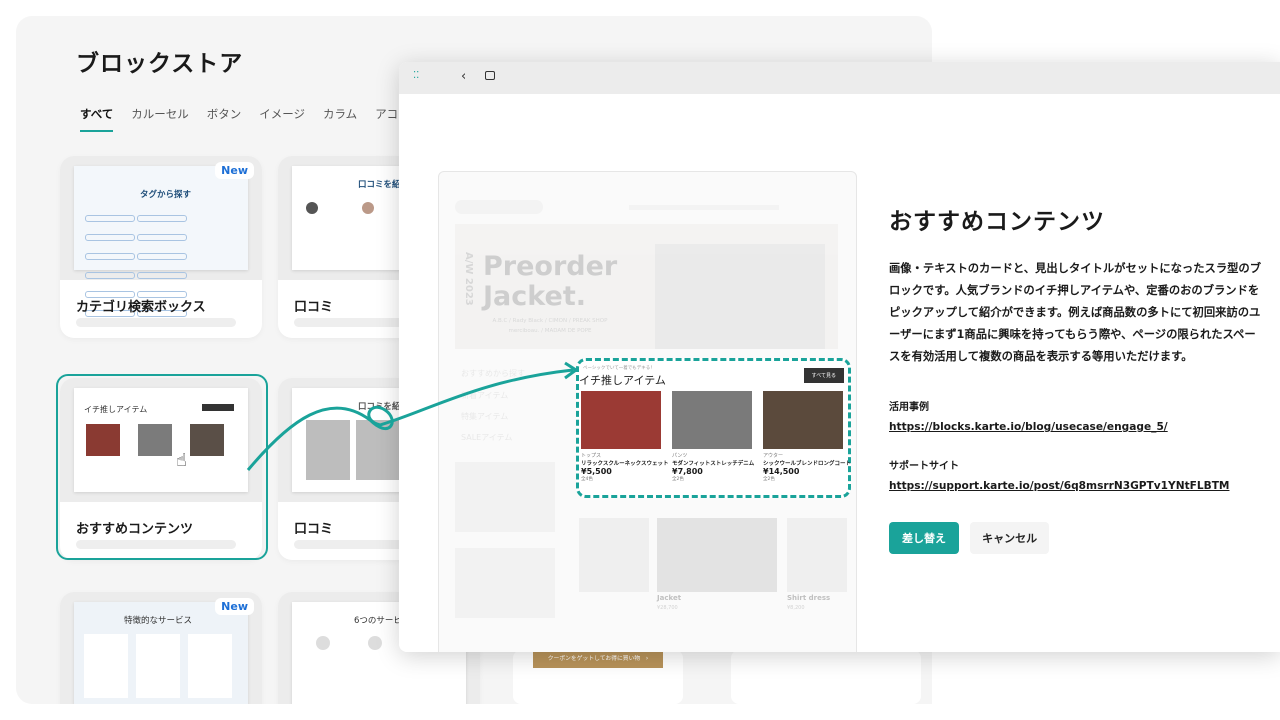  Describe the element at coordinates (1084, 538) in the screenshot. I see `action-buttons: 差し替え キャンセル` at that location.